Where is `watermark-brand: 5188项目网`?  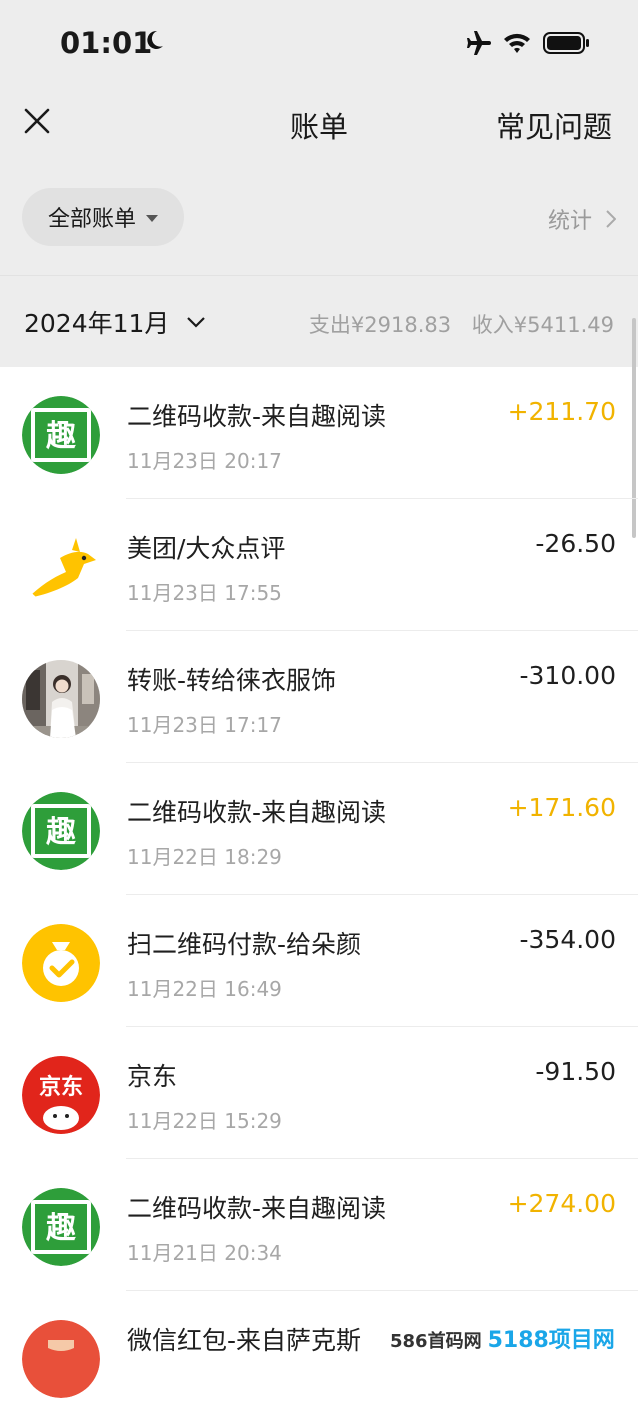
watermark-brand: 5188项目网 is located at coordinates (551, 1340).